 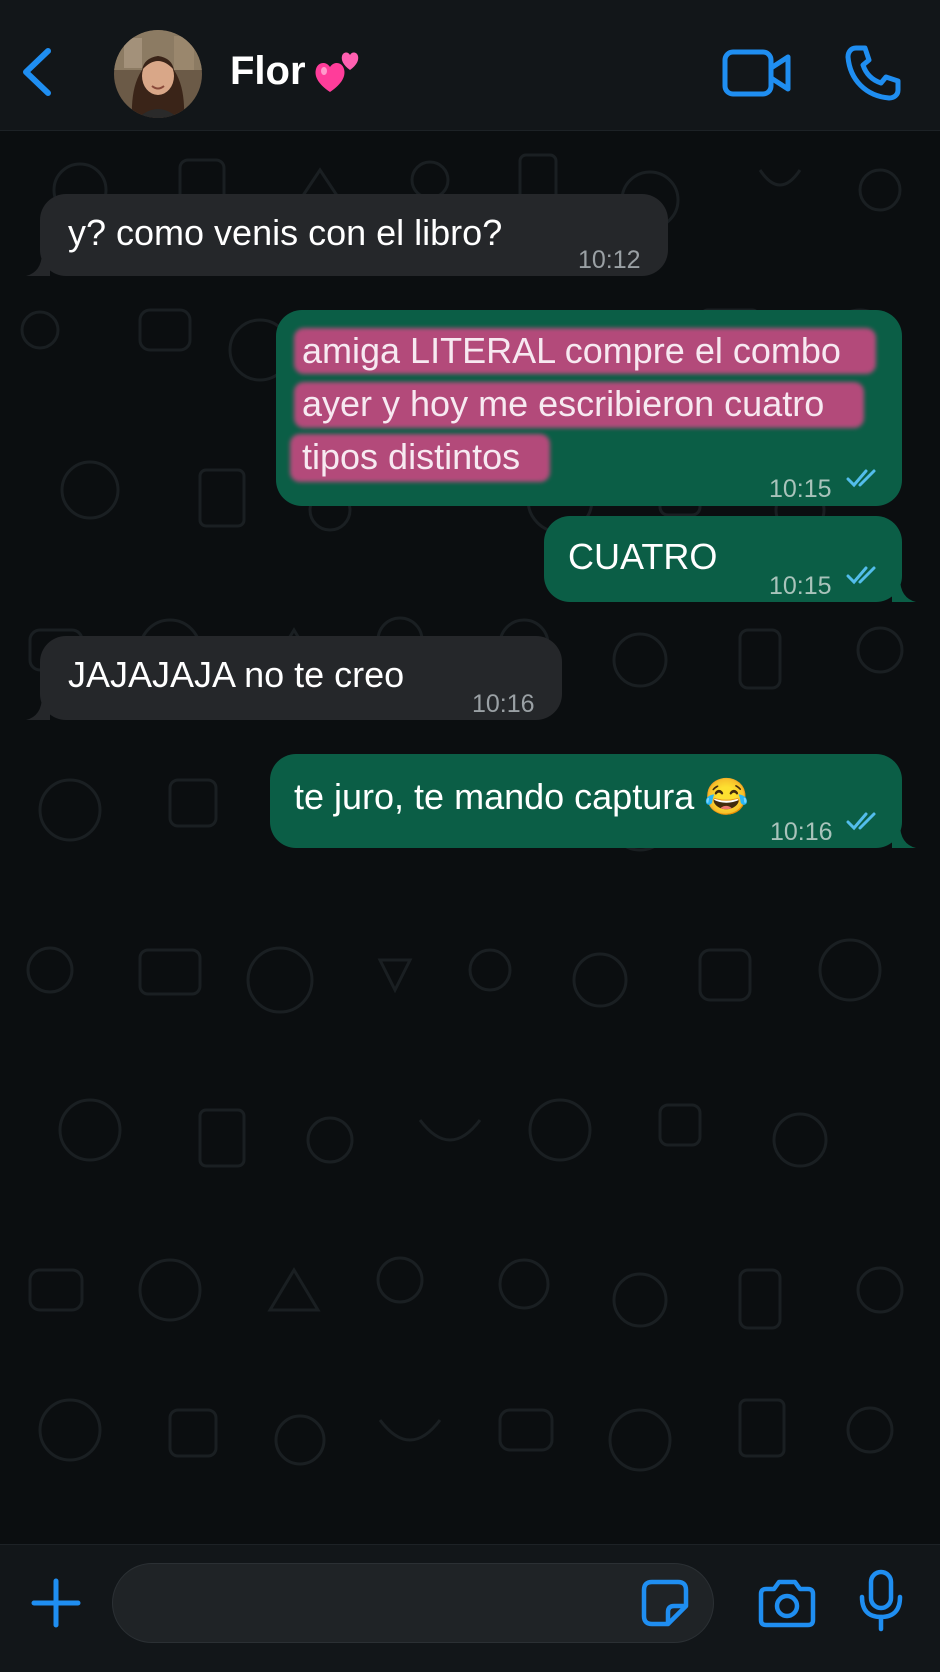 What do you see at coordinates (411, 456) in the screenshot?
I see `message-text-line: tipos distintos` at bounding box center [411, 456].